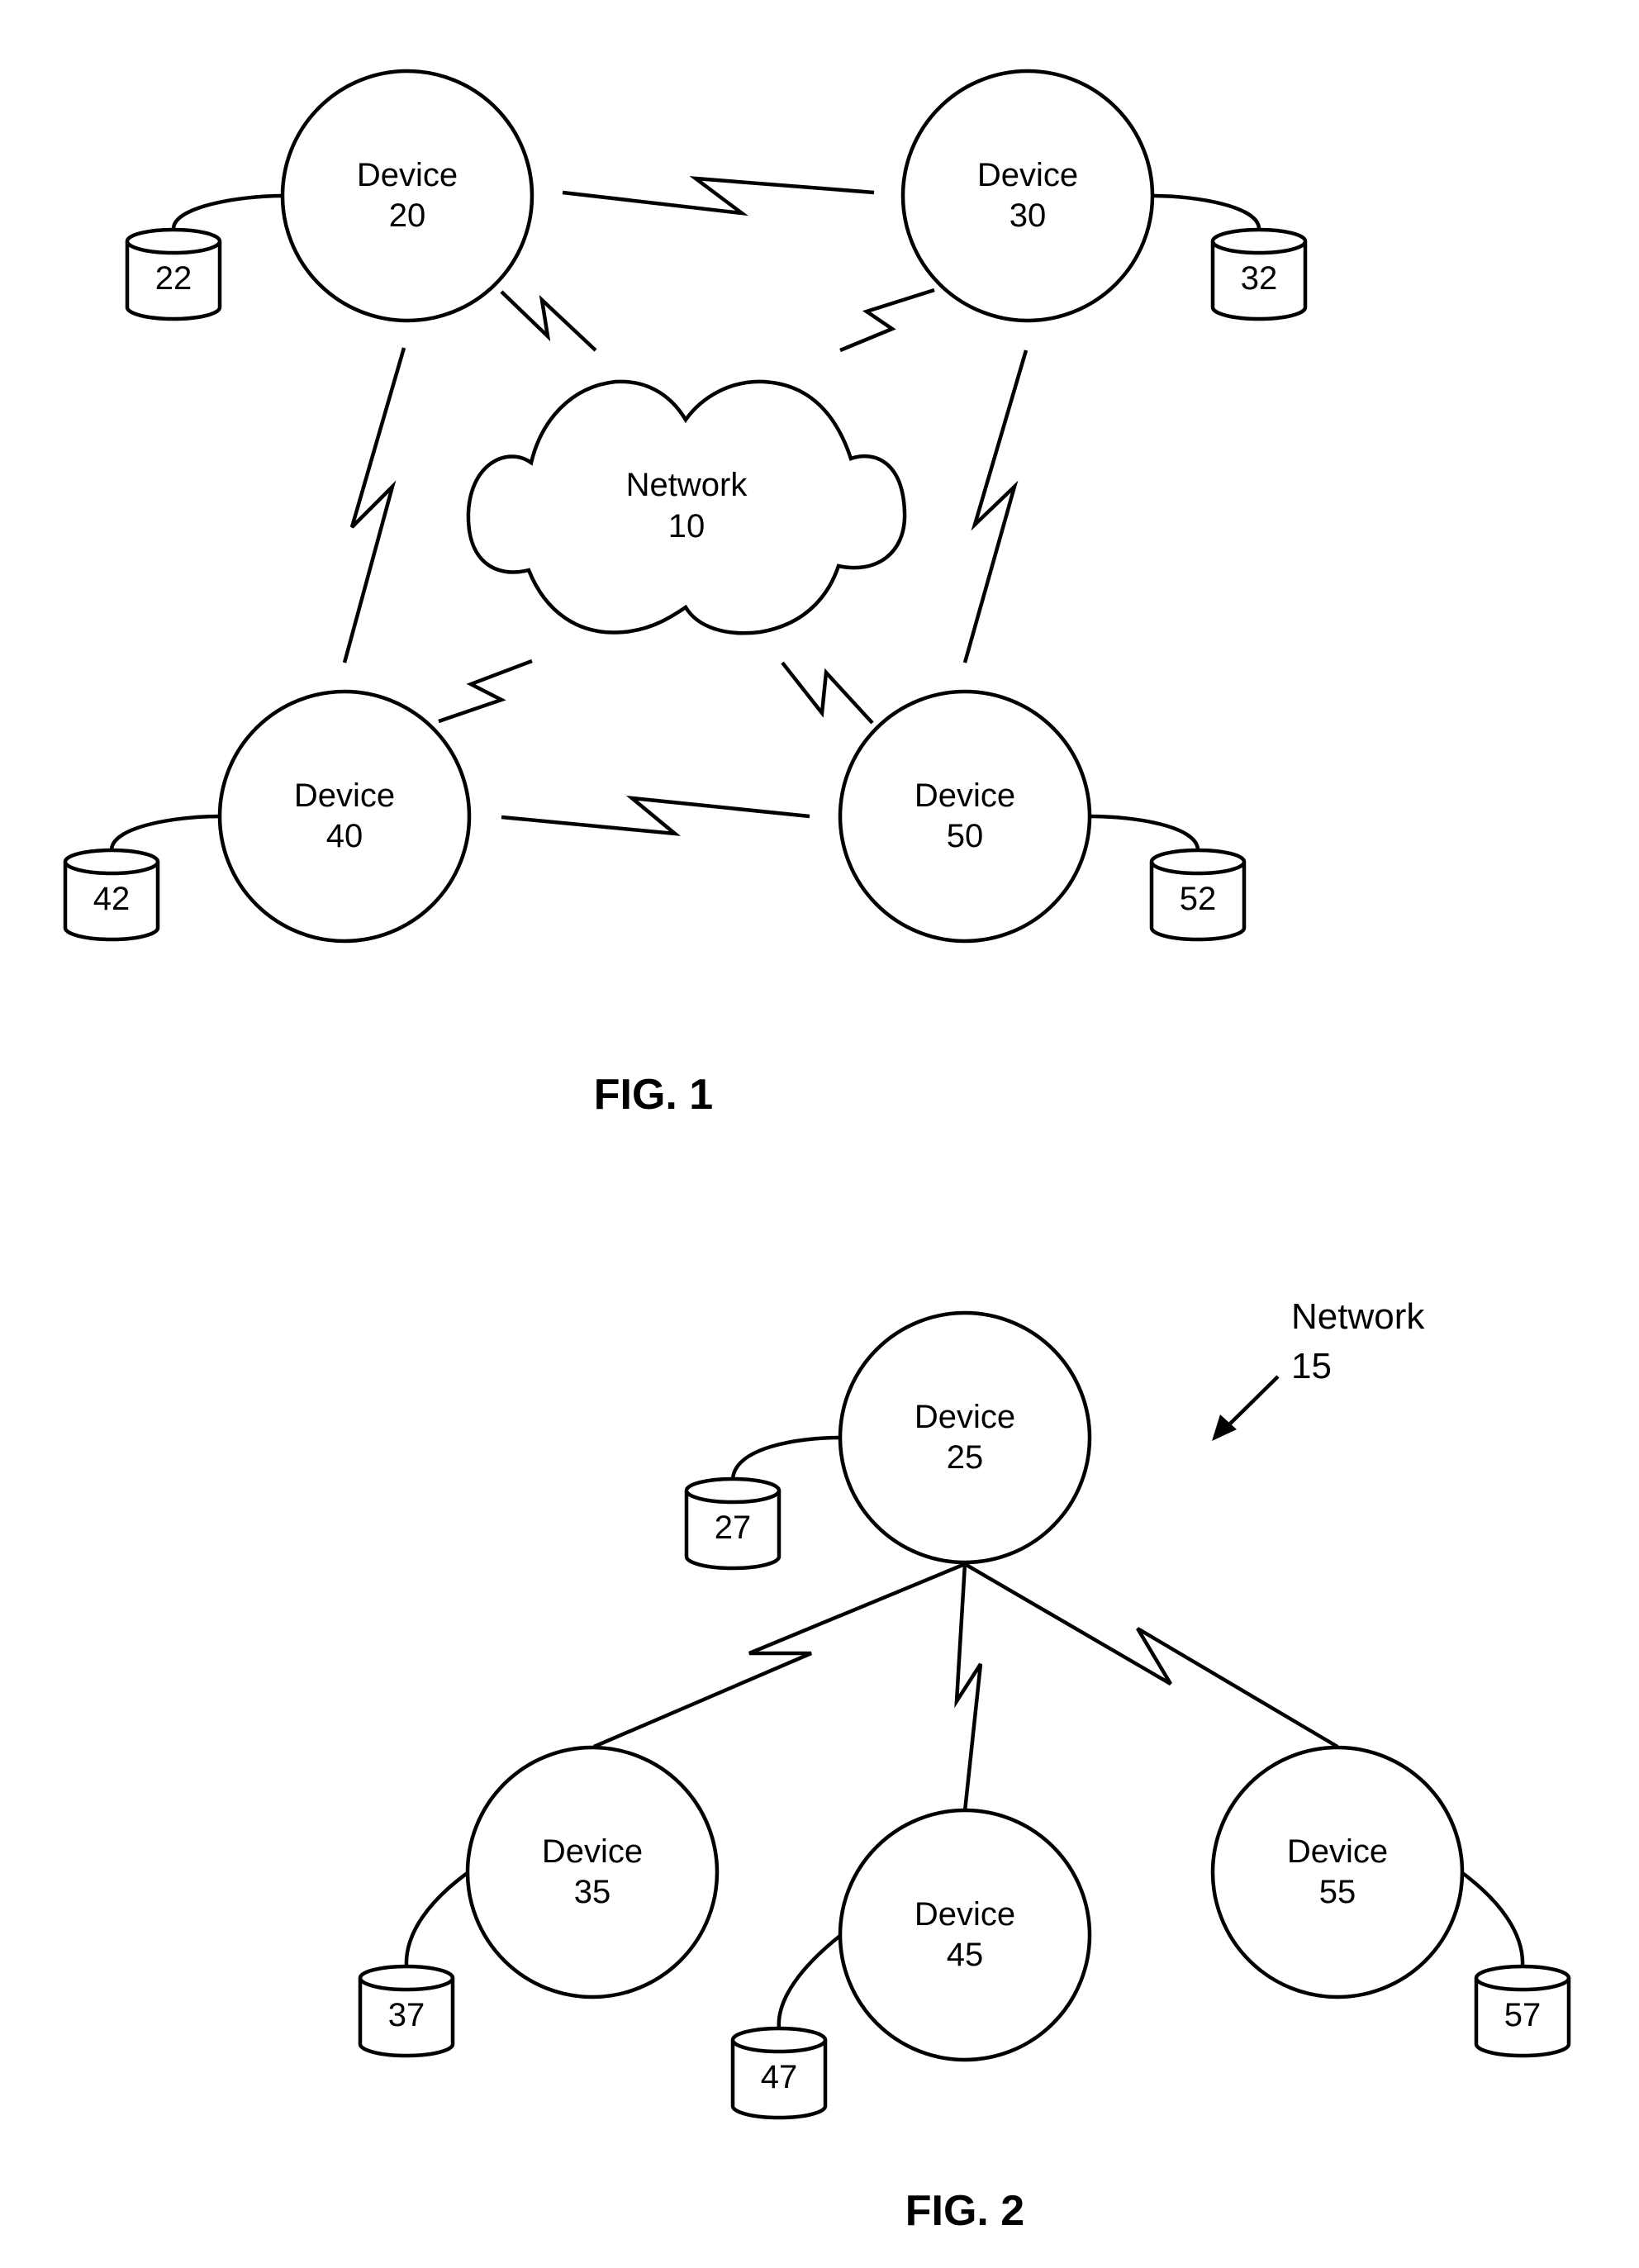 The width and height of the screenshot is (1639, 2268). What do you see at coordinates (1027, 196) in the screenshot?
I see `device-30-node` at bounding box center [1027, 196].